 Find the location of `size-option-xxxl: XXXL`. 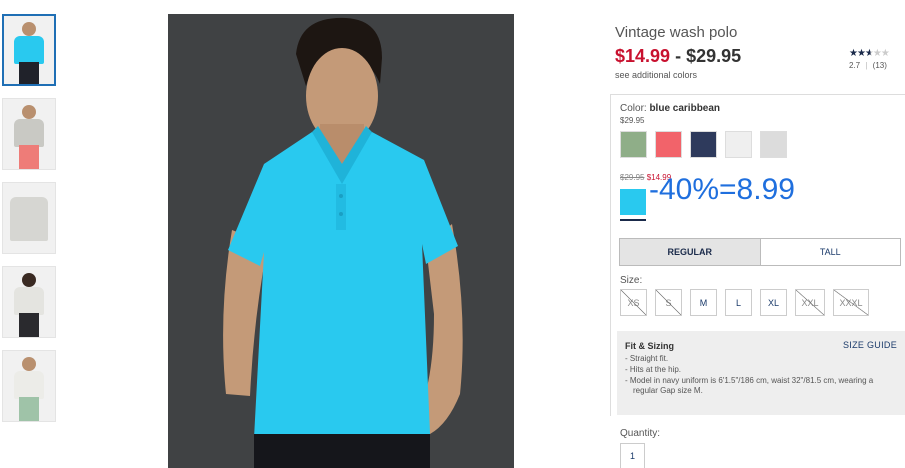

size-option-xxxl: XXXL is located at coordinates (851, 302).